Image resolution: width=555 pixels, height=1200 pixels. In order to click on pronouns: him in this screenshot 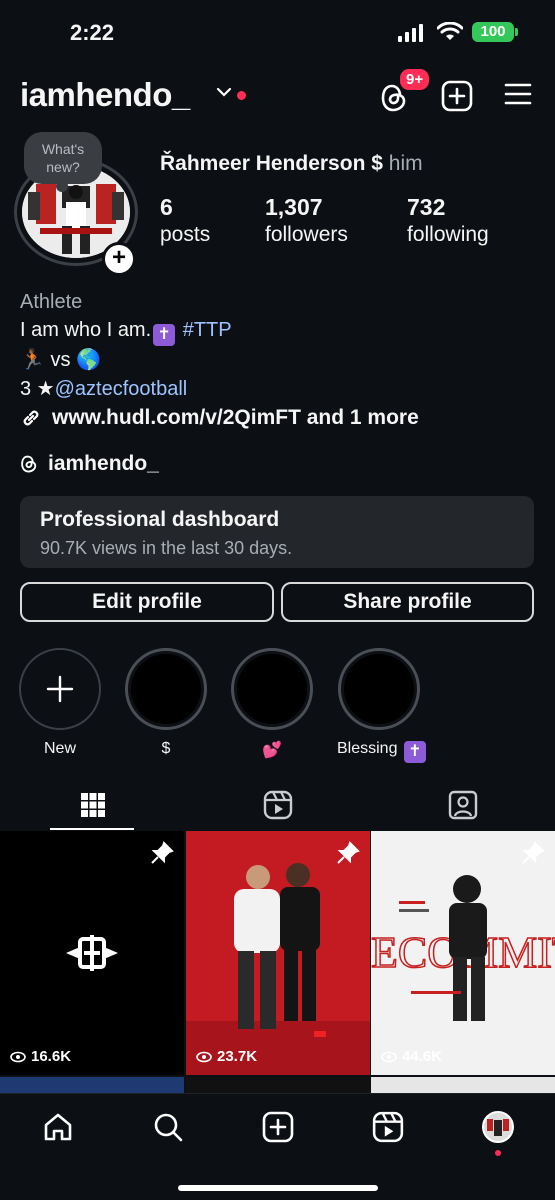, I will do `click(405, 163)`.